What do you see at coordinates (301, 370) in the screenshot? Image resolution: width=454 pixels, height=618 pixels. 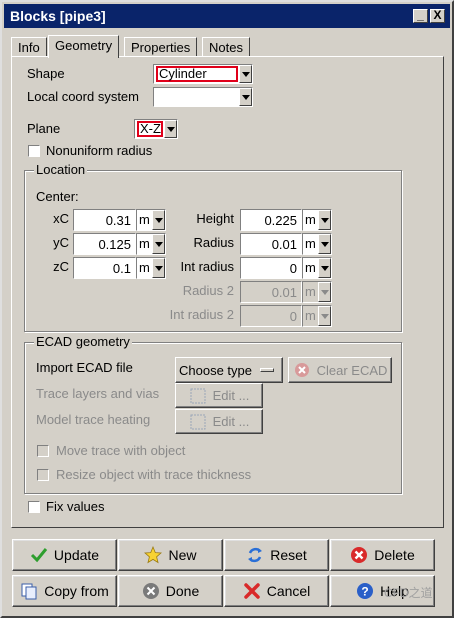 I see `no-entry-icon` at bounding box center [301, 370].